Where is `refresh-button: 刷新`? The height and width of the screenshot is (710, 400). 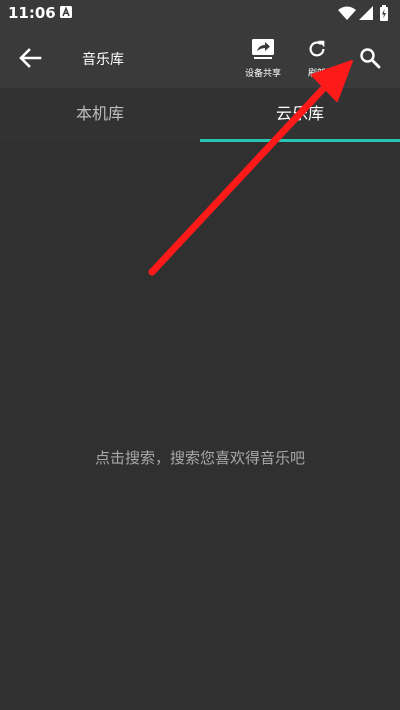 refresh-button: 刷新 is located at coordinates (317, 60).